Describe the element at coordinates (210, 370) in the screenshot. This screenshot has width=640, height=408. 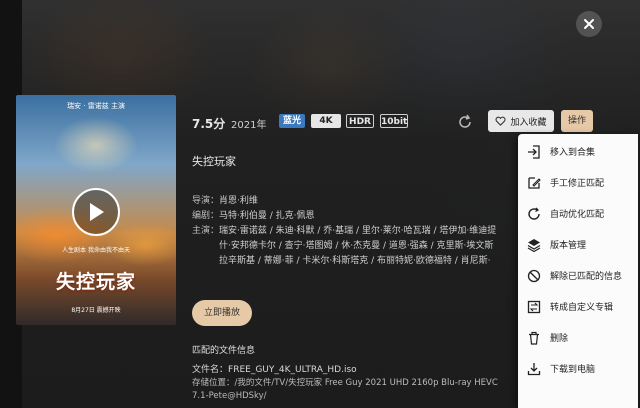
I see `file-name-label: 文件名：` at that location.